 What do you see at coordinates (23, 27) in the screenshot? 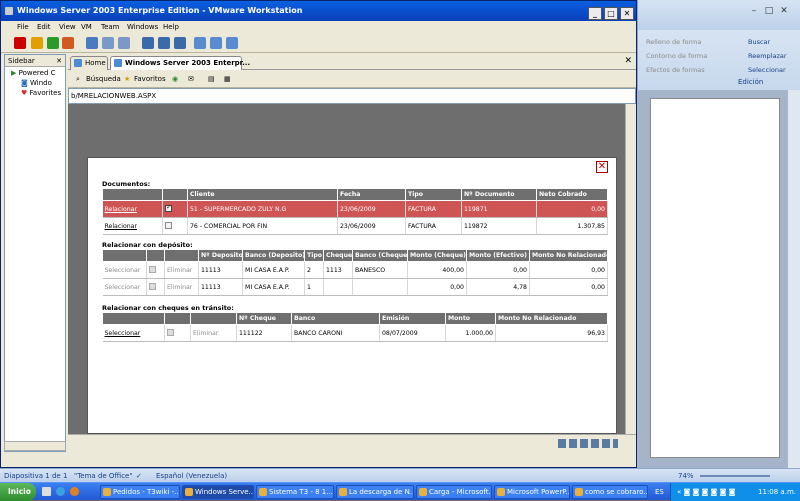
I see `menu-file: File` at bounding box center [23, 27].